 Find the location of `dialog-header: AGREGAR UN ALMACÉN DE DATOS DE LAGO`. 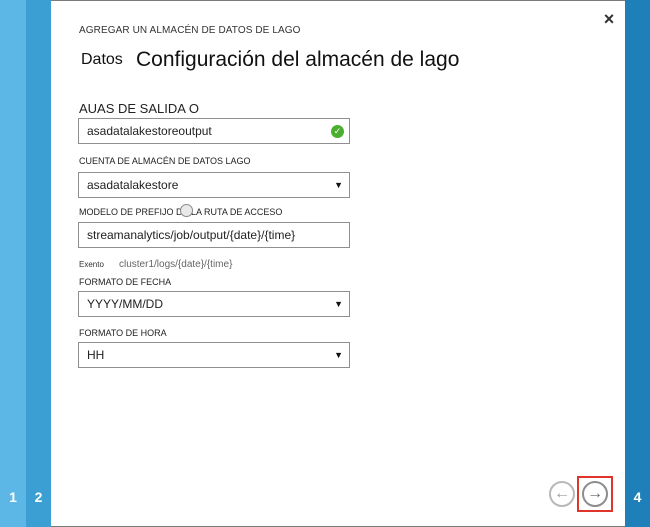

dialog-header: AGREGAR UN ALMACÉN DE DATOS DE LAGO is located at coordinates (190, 30).